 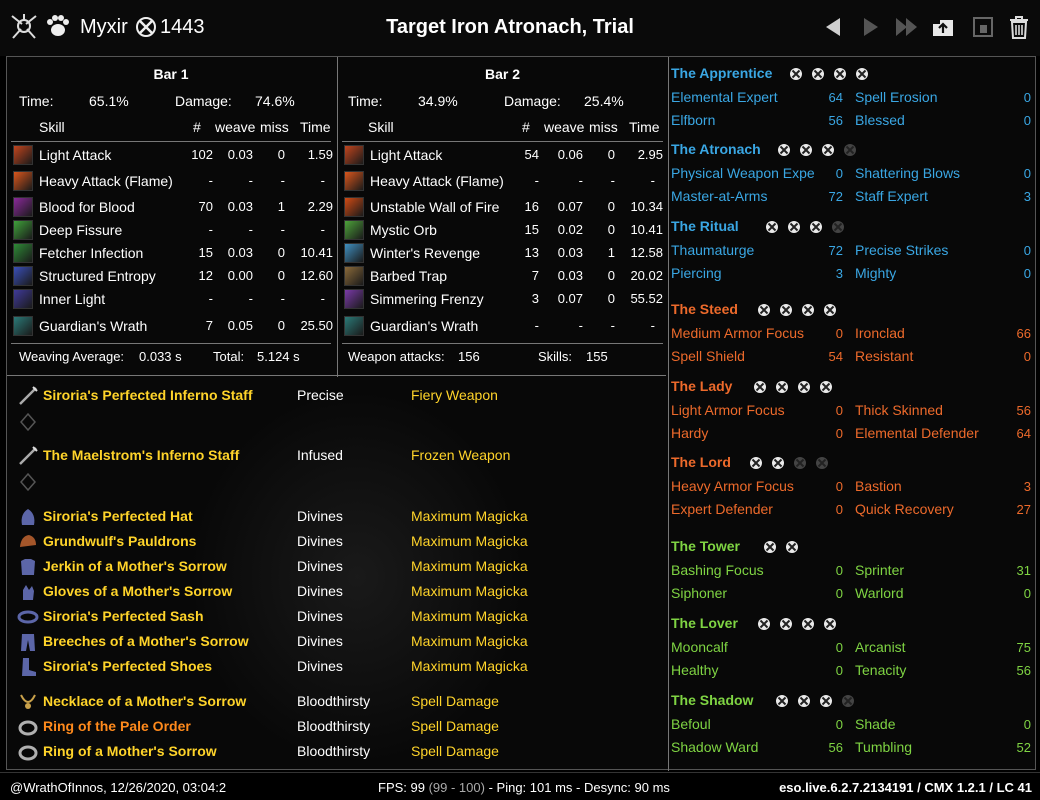 What do you see at coordinates (354, 207) in the screenshot?
I see `wall-of-fire-icon` at bounding box center [354, 207].